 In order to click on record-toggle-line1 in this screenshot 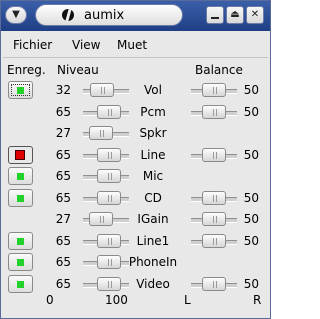, I will do `click(20, 241)`.